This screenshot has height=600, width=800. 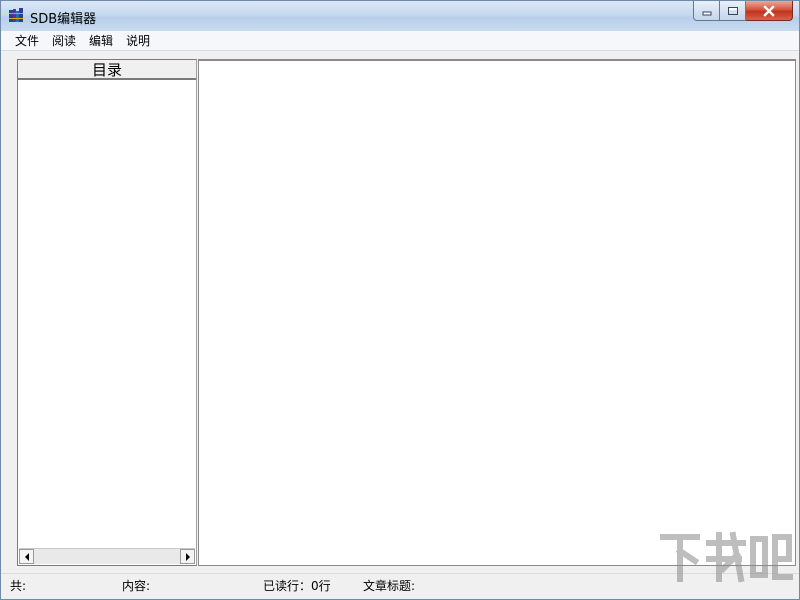 I want to click on scroll-left-button, so click(x=26, y=556).